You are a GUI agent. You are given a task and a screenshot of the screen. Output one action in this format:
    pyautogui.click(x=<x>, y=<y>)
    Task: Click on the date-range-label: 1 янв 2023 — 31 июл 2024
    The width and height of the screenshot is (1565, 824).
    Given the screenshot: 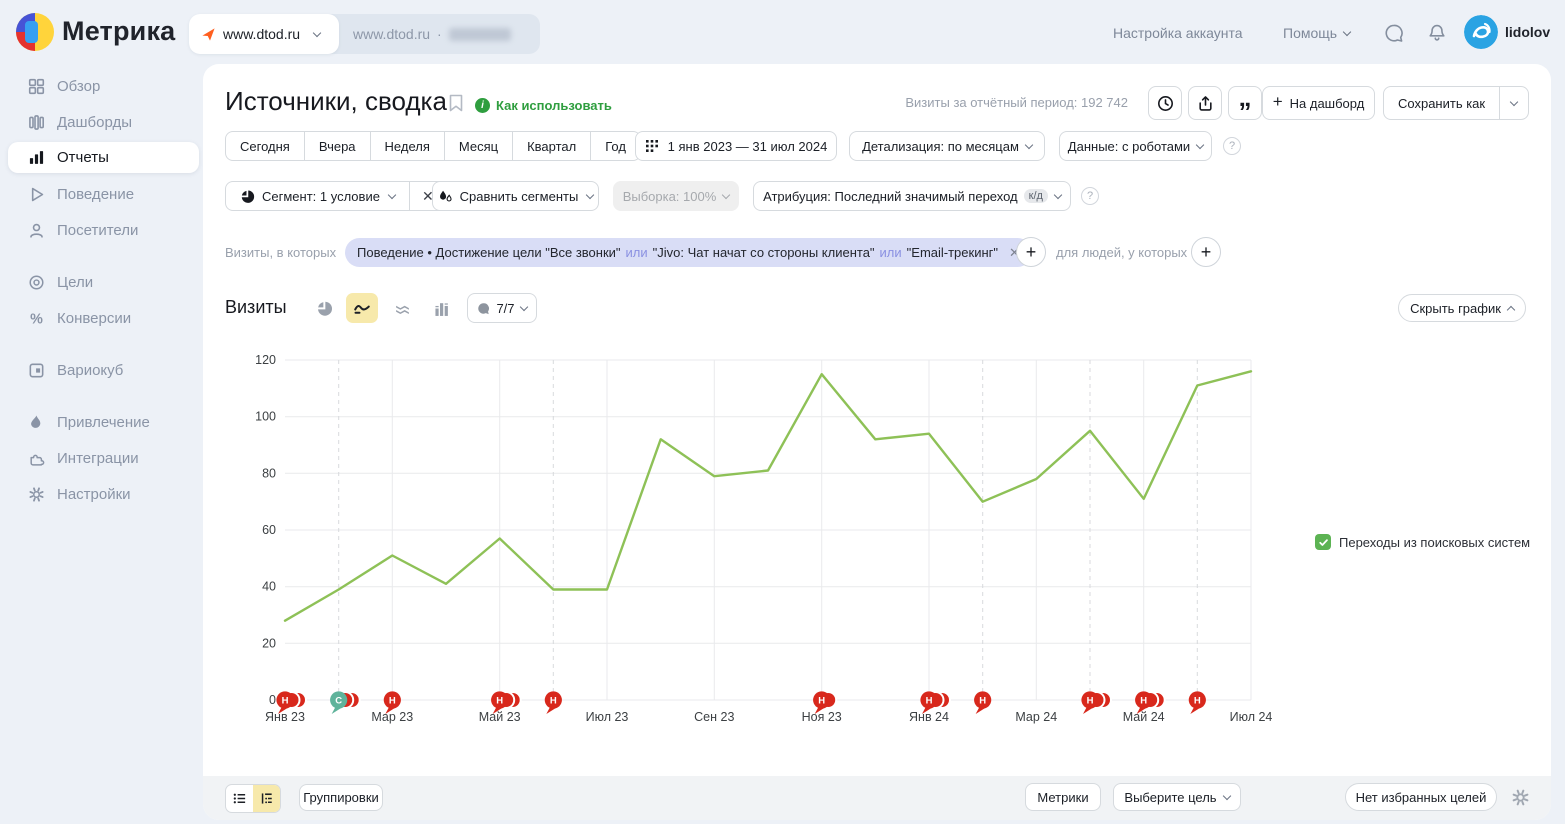 What is the action you would take?
    pyautogui.click(x=747, y=146)
    